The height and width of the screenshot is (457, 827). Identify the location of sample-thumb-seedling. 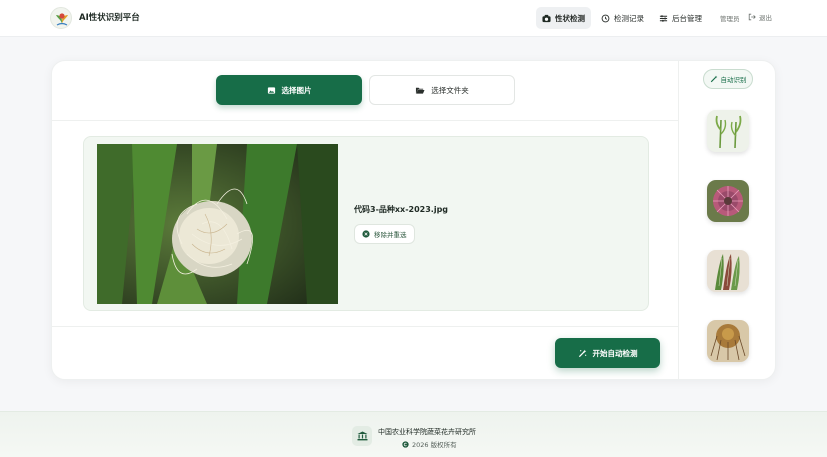
(728, 131).